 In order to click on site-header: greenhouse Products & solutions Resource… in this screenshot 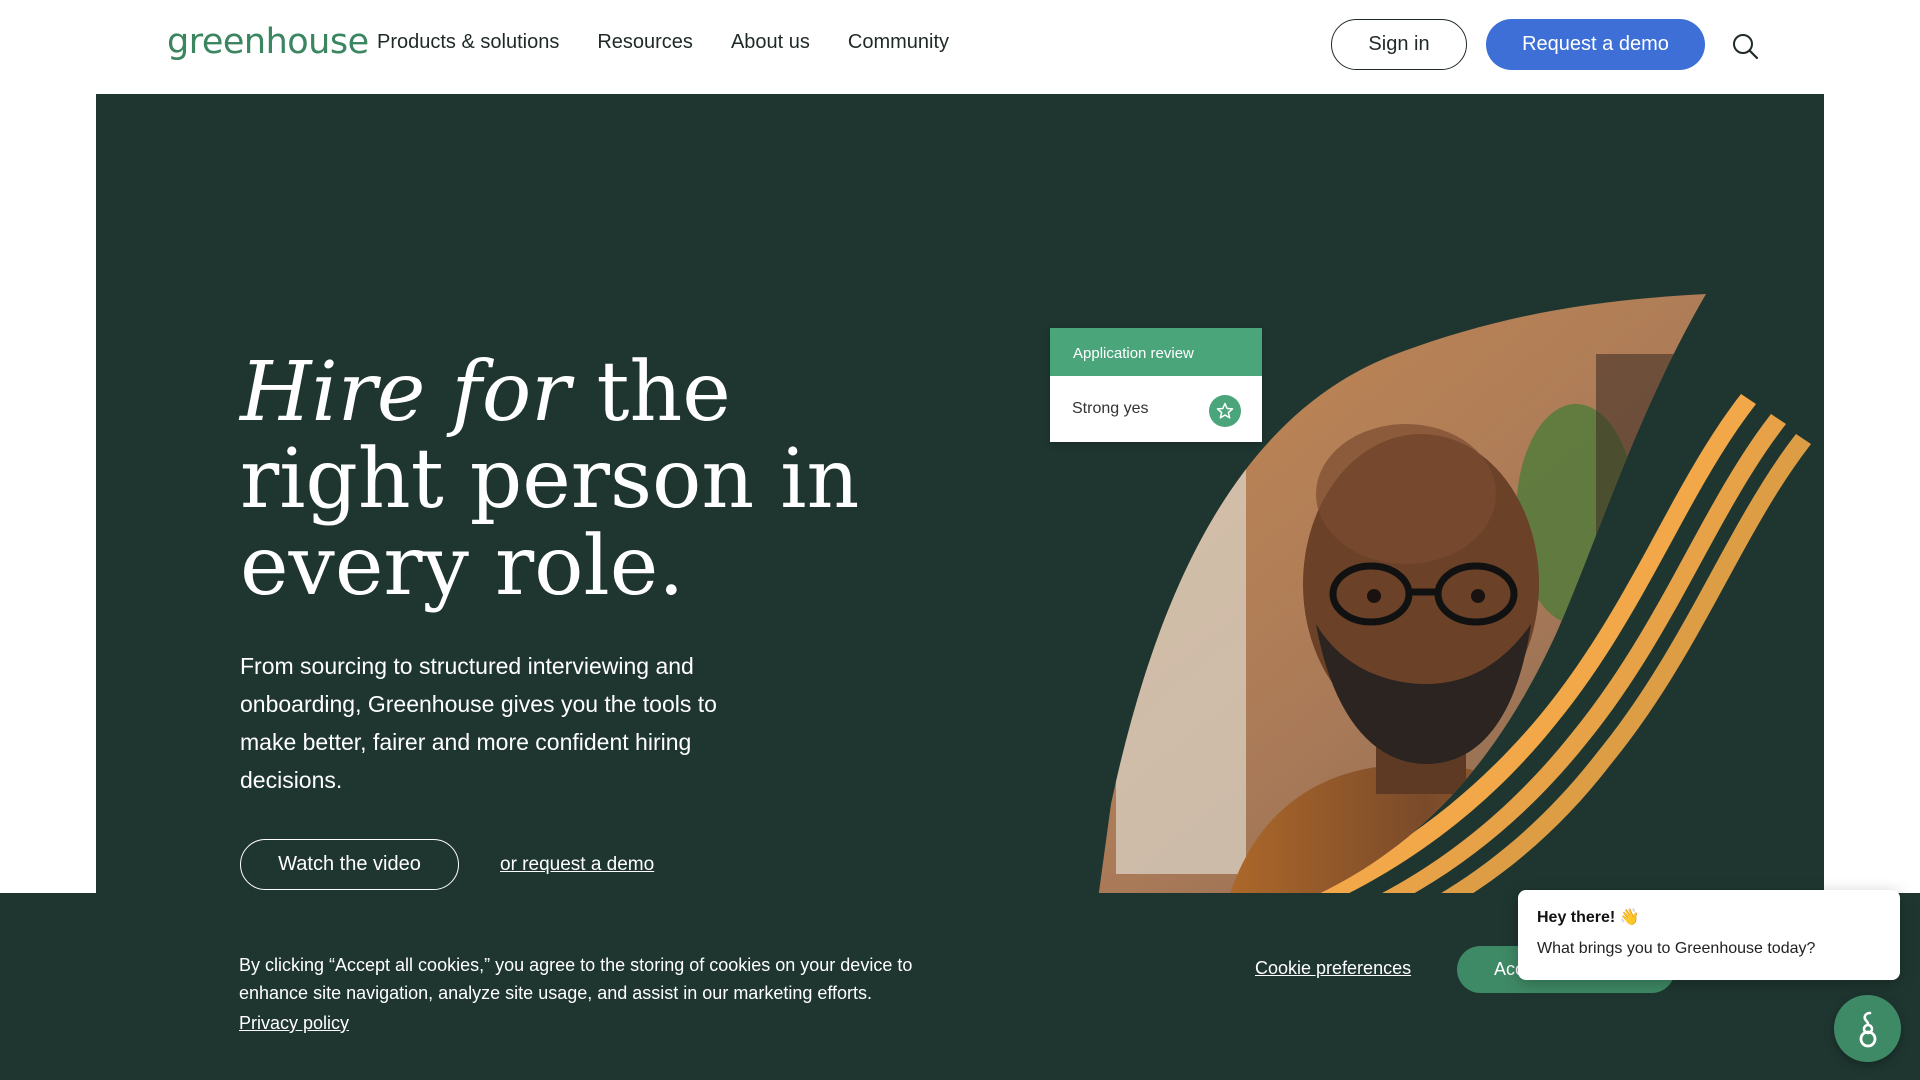, I will do `click(960, 47)`.